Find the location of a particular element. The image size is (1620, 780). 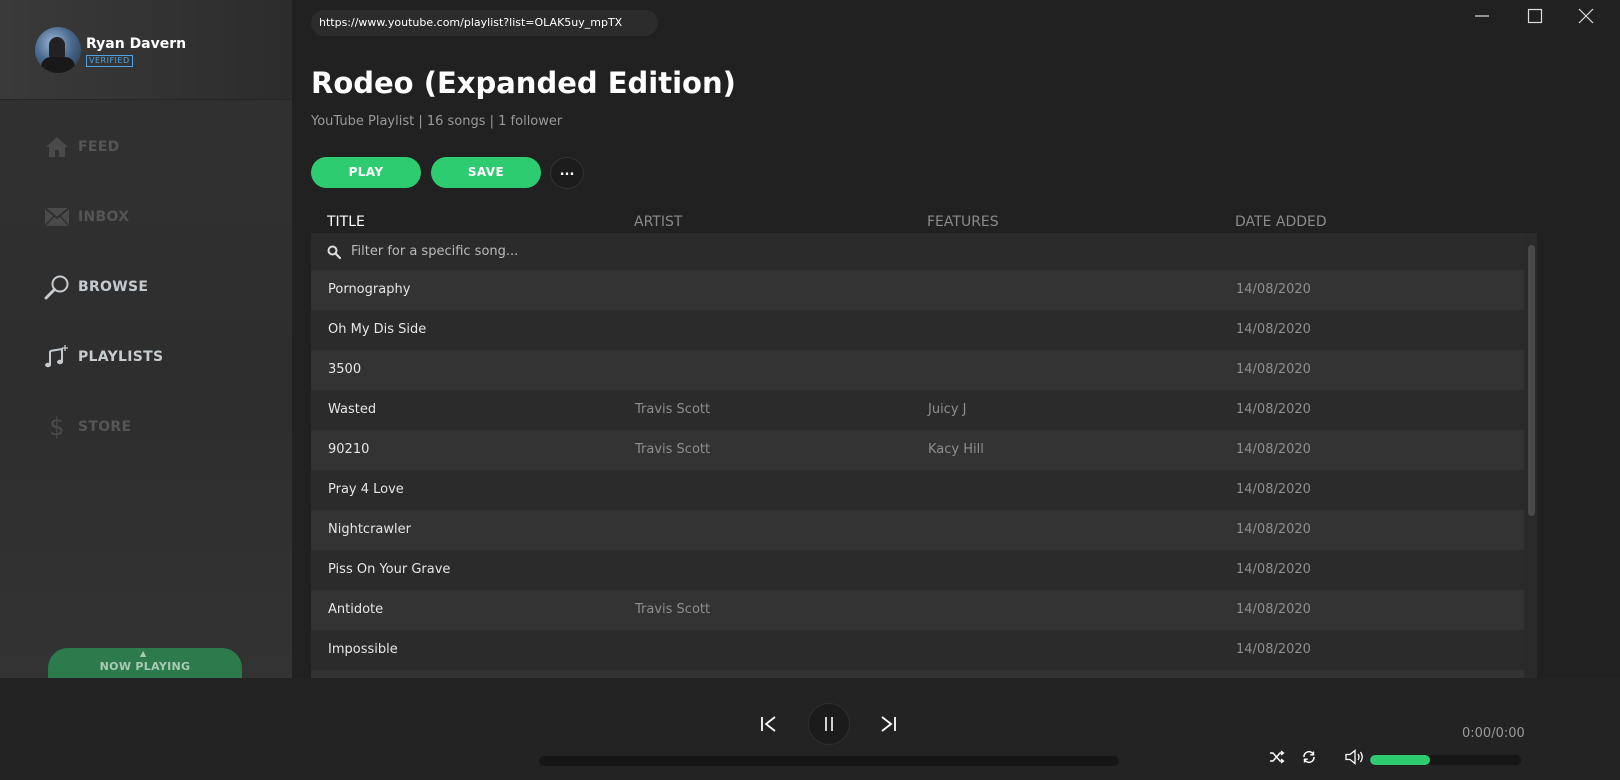

pause-icon is located at coordinates (829, 724).